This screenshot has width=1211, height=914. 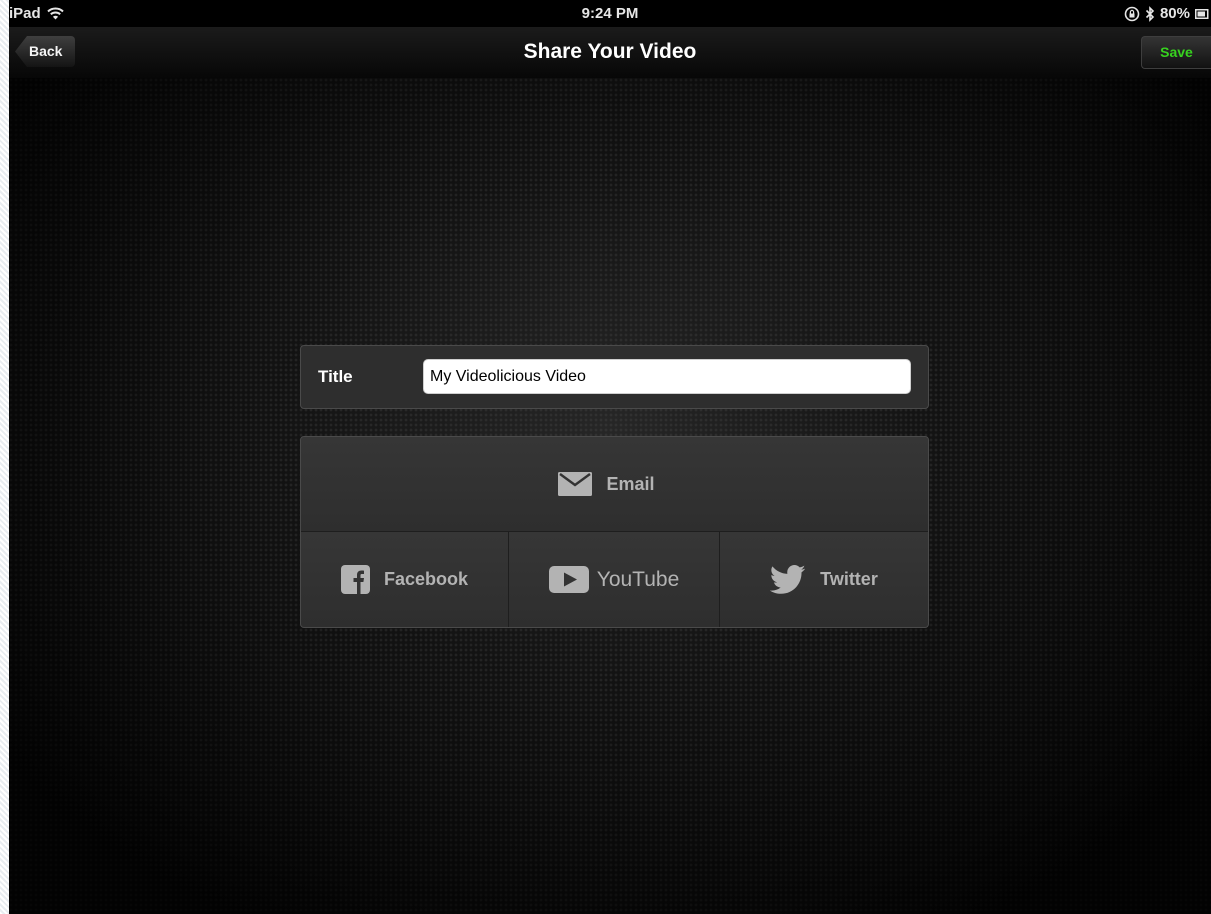 I want to click on battery-level: 80%, so click(x=1174, y=13).